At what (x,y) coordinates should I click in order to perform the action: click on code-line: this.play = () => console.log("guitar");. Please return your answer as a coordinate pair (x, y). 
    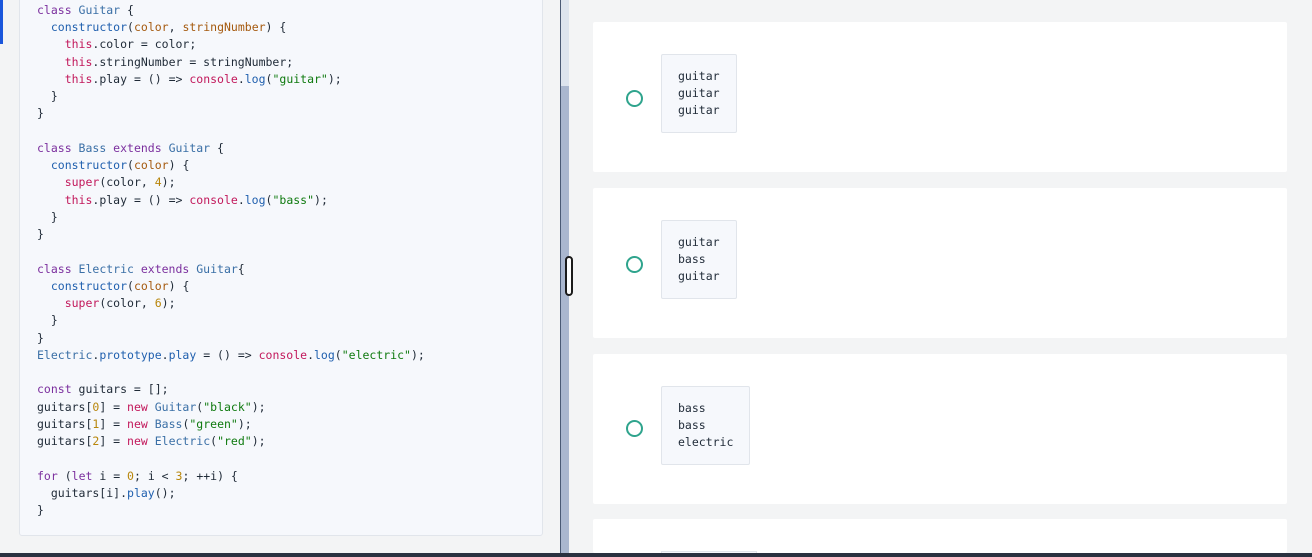
    Looking at the image, I should click on (189, 79).